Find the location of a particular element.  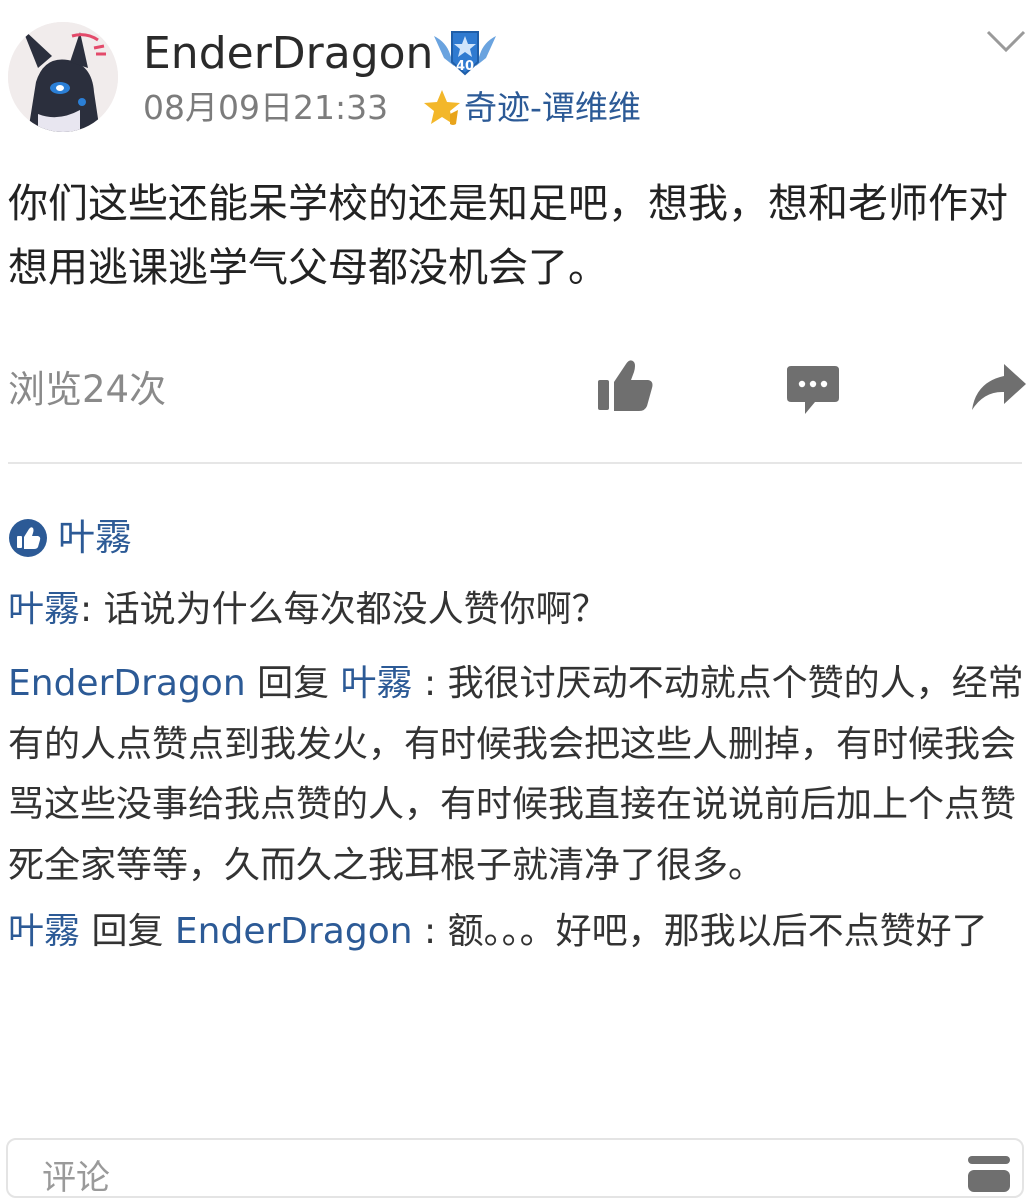

group-tag: 奇迹-谭维维 is located at coordinates (530, 108).